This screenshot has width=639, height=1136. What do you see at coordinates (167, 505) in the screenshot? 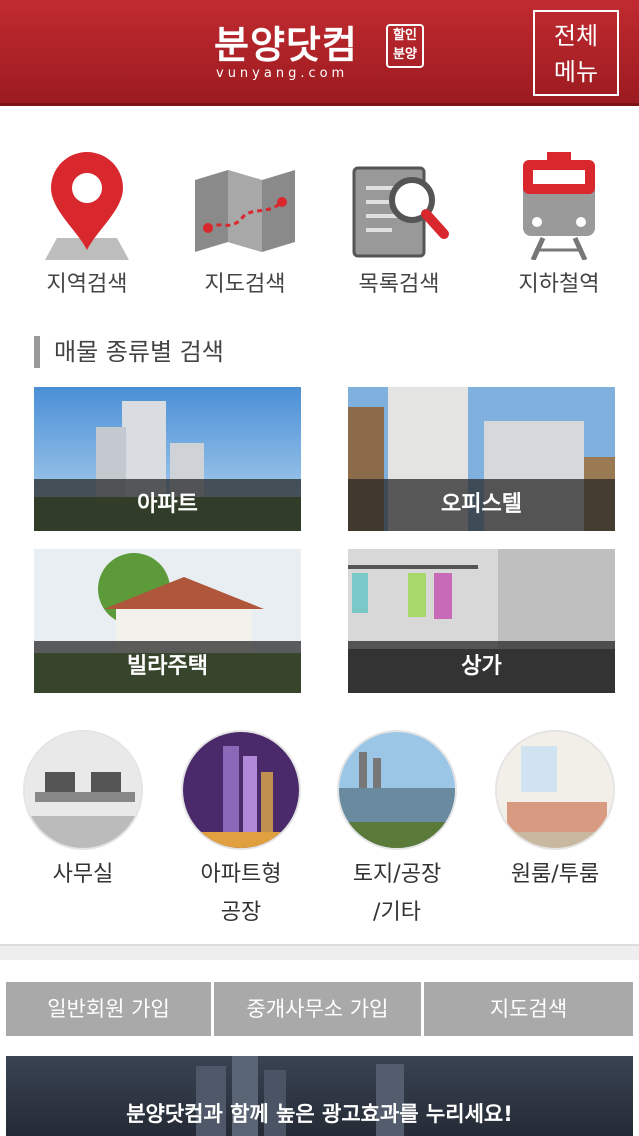
I see `tile-apartment-label: 아파트` at bounding box center [167, 505].